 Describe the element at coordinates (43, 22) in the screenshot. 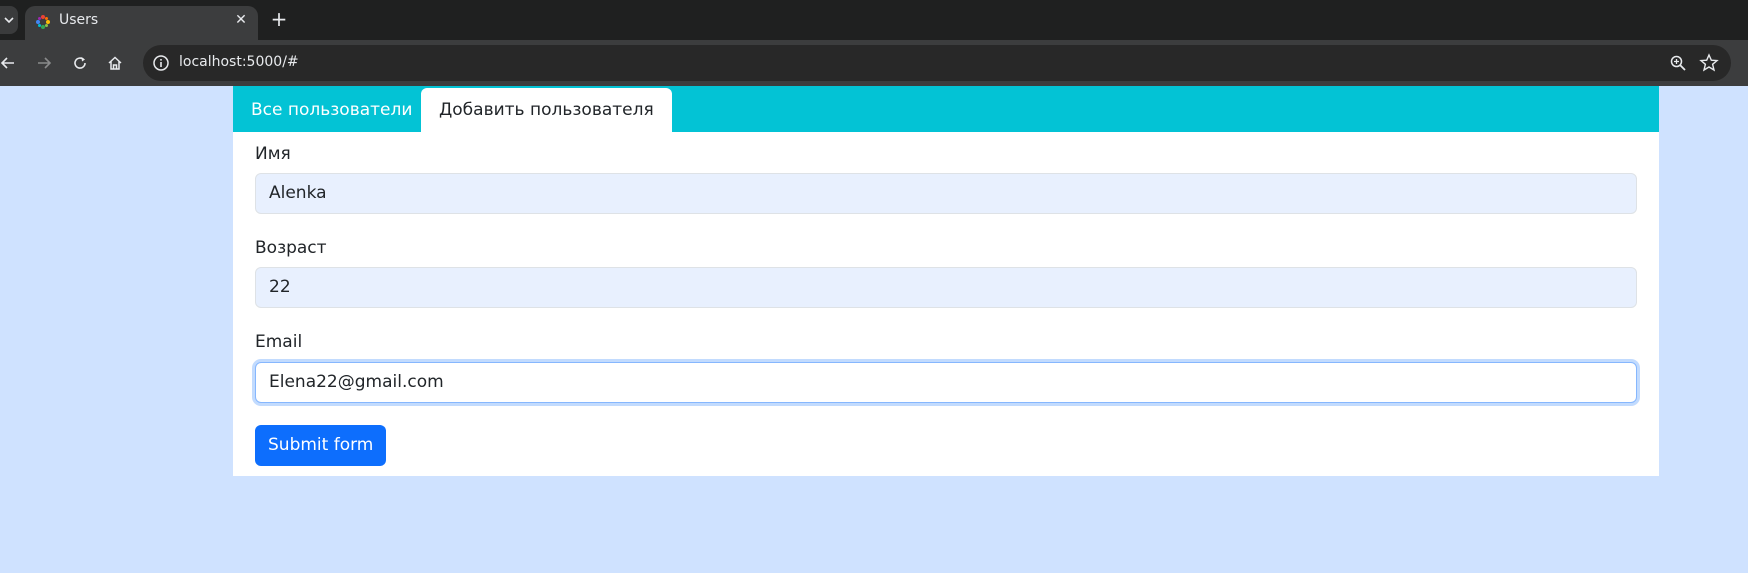

I see `favicon-icon` at that location.